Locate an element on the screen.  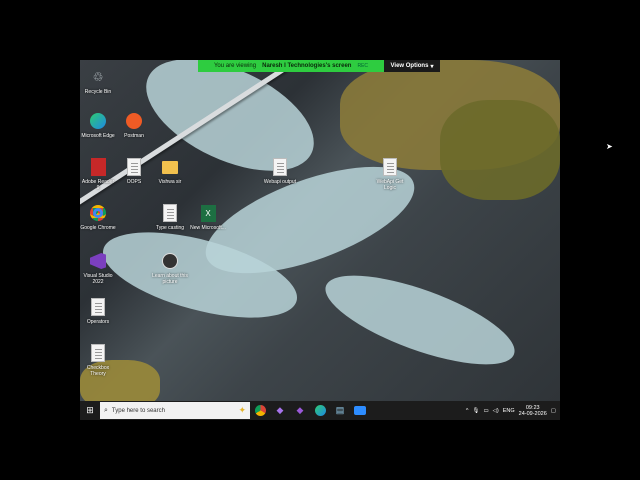
excel-icon: X is located at coordinates (208, 213).